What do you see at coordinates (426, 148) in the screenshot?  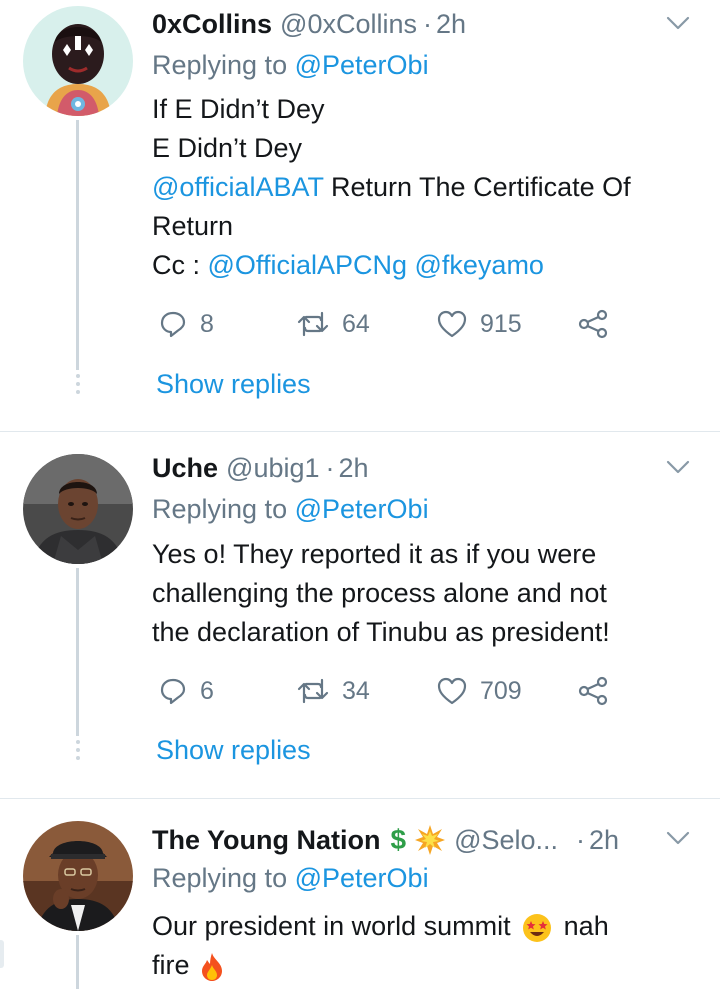 I see `tweet-line: E Didn’t Dey` at bounding box center [426, 148].